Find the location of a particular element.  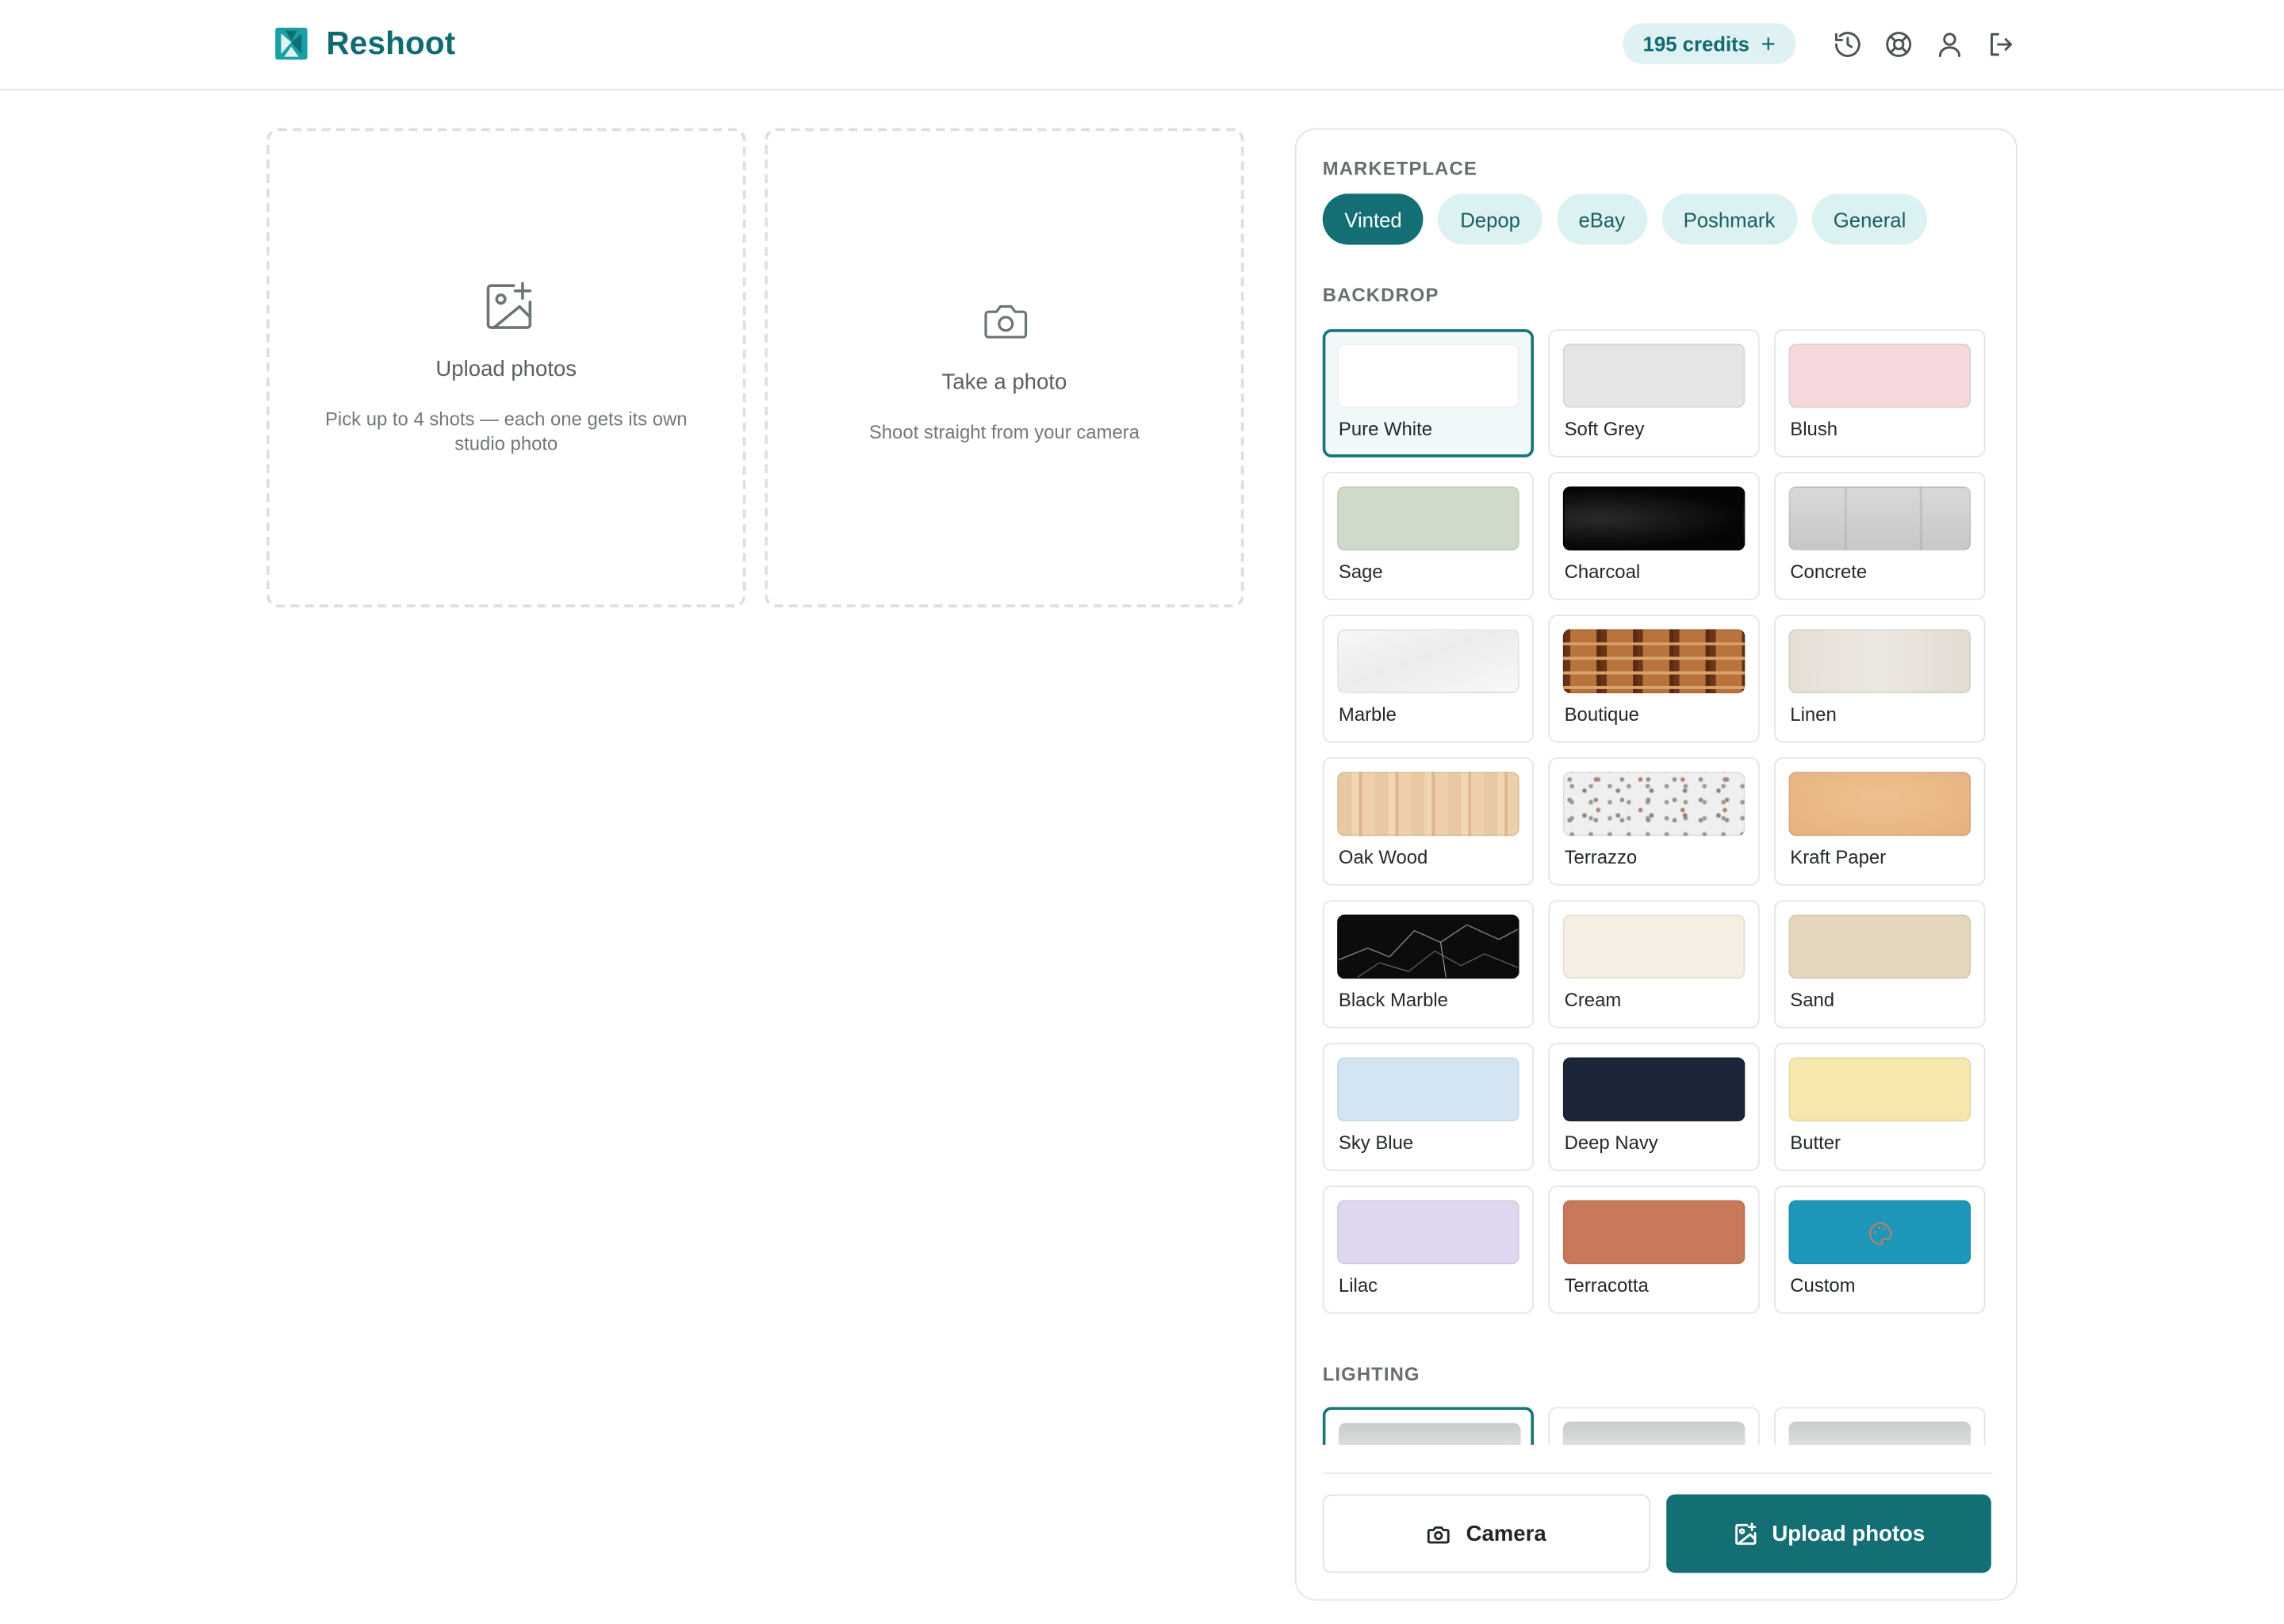

backdrop-linen: Linen is located at coordinates (1880, 679).